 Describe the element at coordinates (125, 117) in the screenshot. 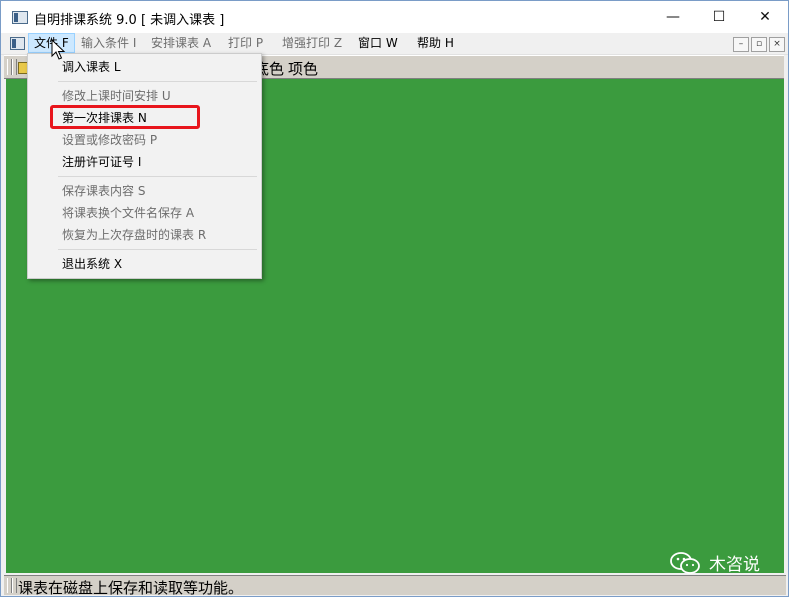

I see `highlight-annotation` at that location.